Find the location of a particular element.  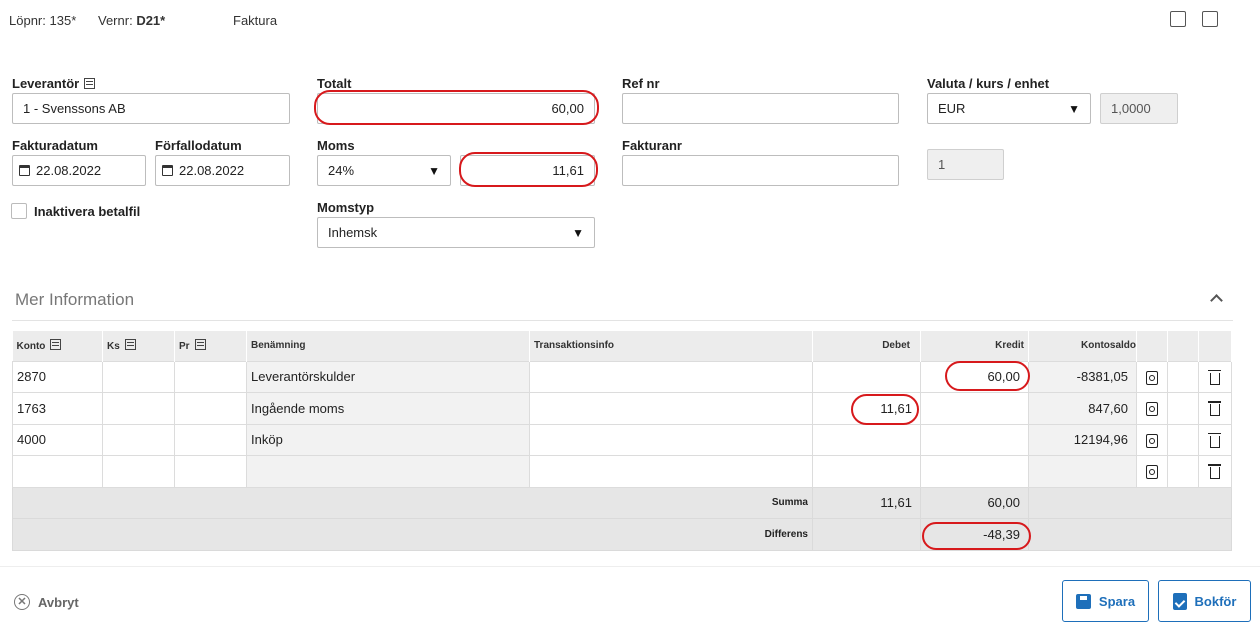

clipboard-check-icon is located at coordinates (1179, 601).